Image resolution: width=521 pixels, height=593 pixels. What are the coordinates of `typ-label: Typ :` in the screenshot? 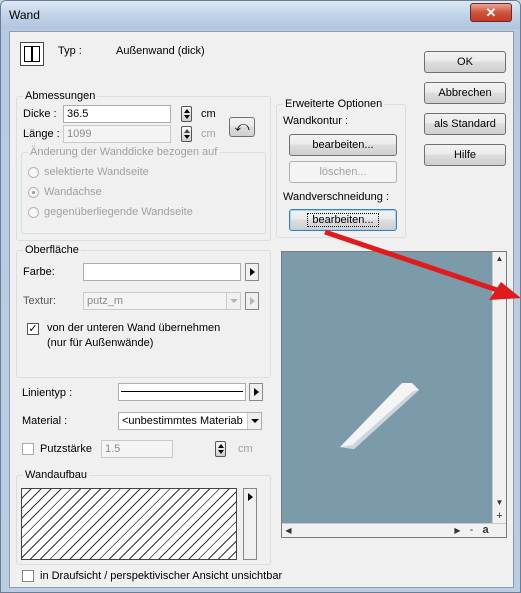 It's located at (70, 51).